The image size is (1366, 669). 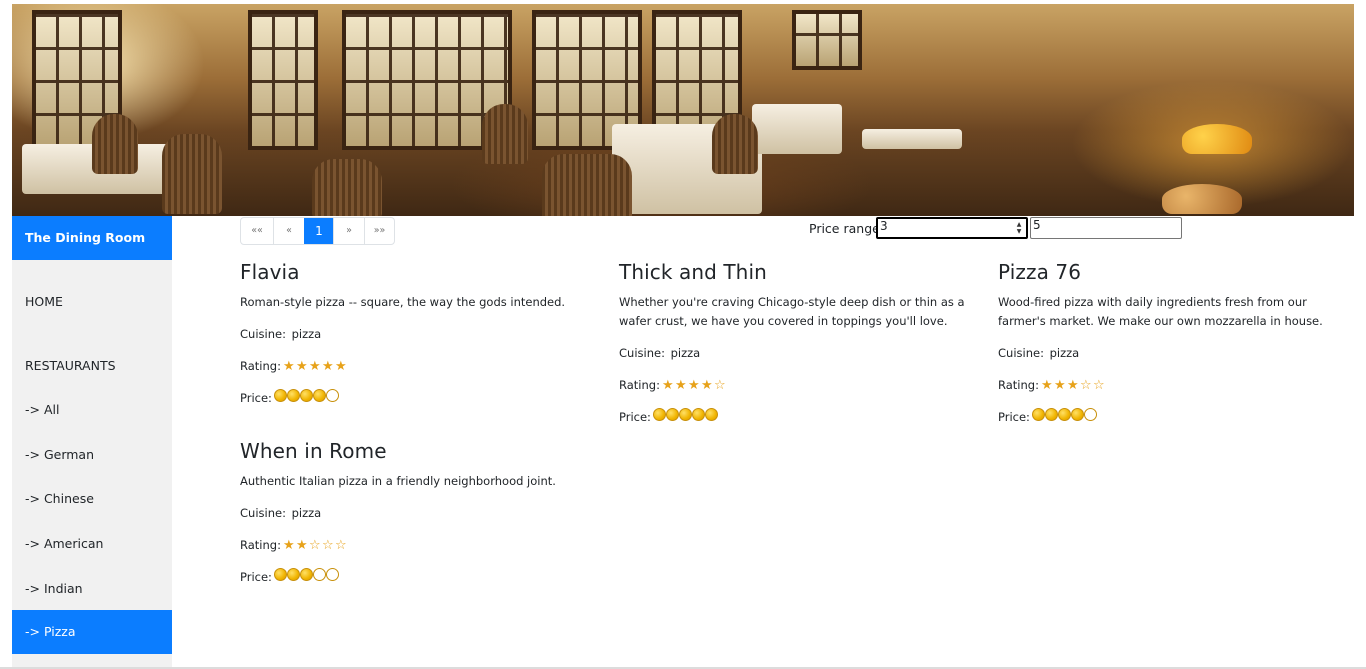 I want to click on bread-decor, so click(x=1202, y=199).